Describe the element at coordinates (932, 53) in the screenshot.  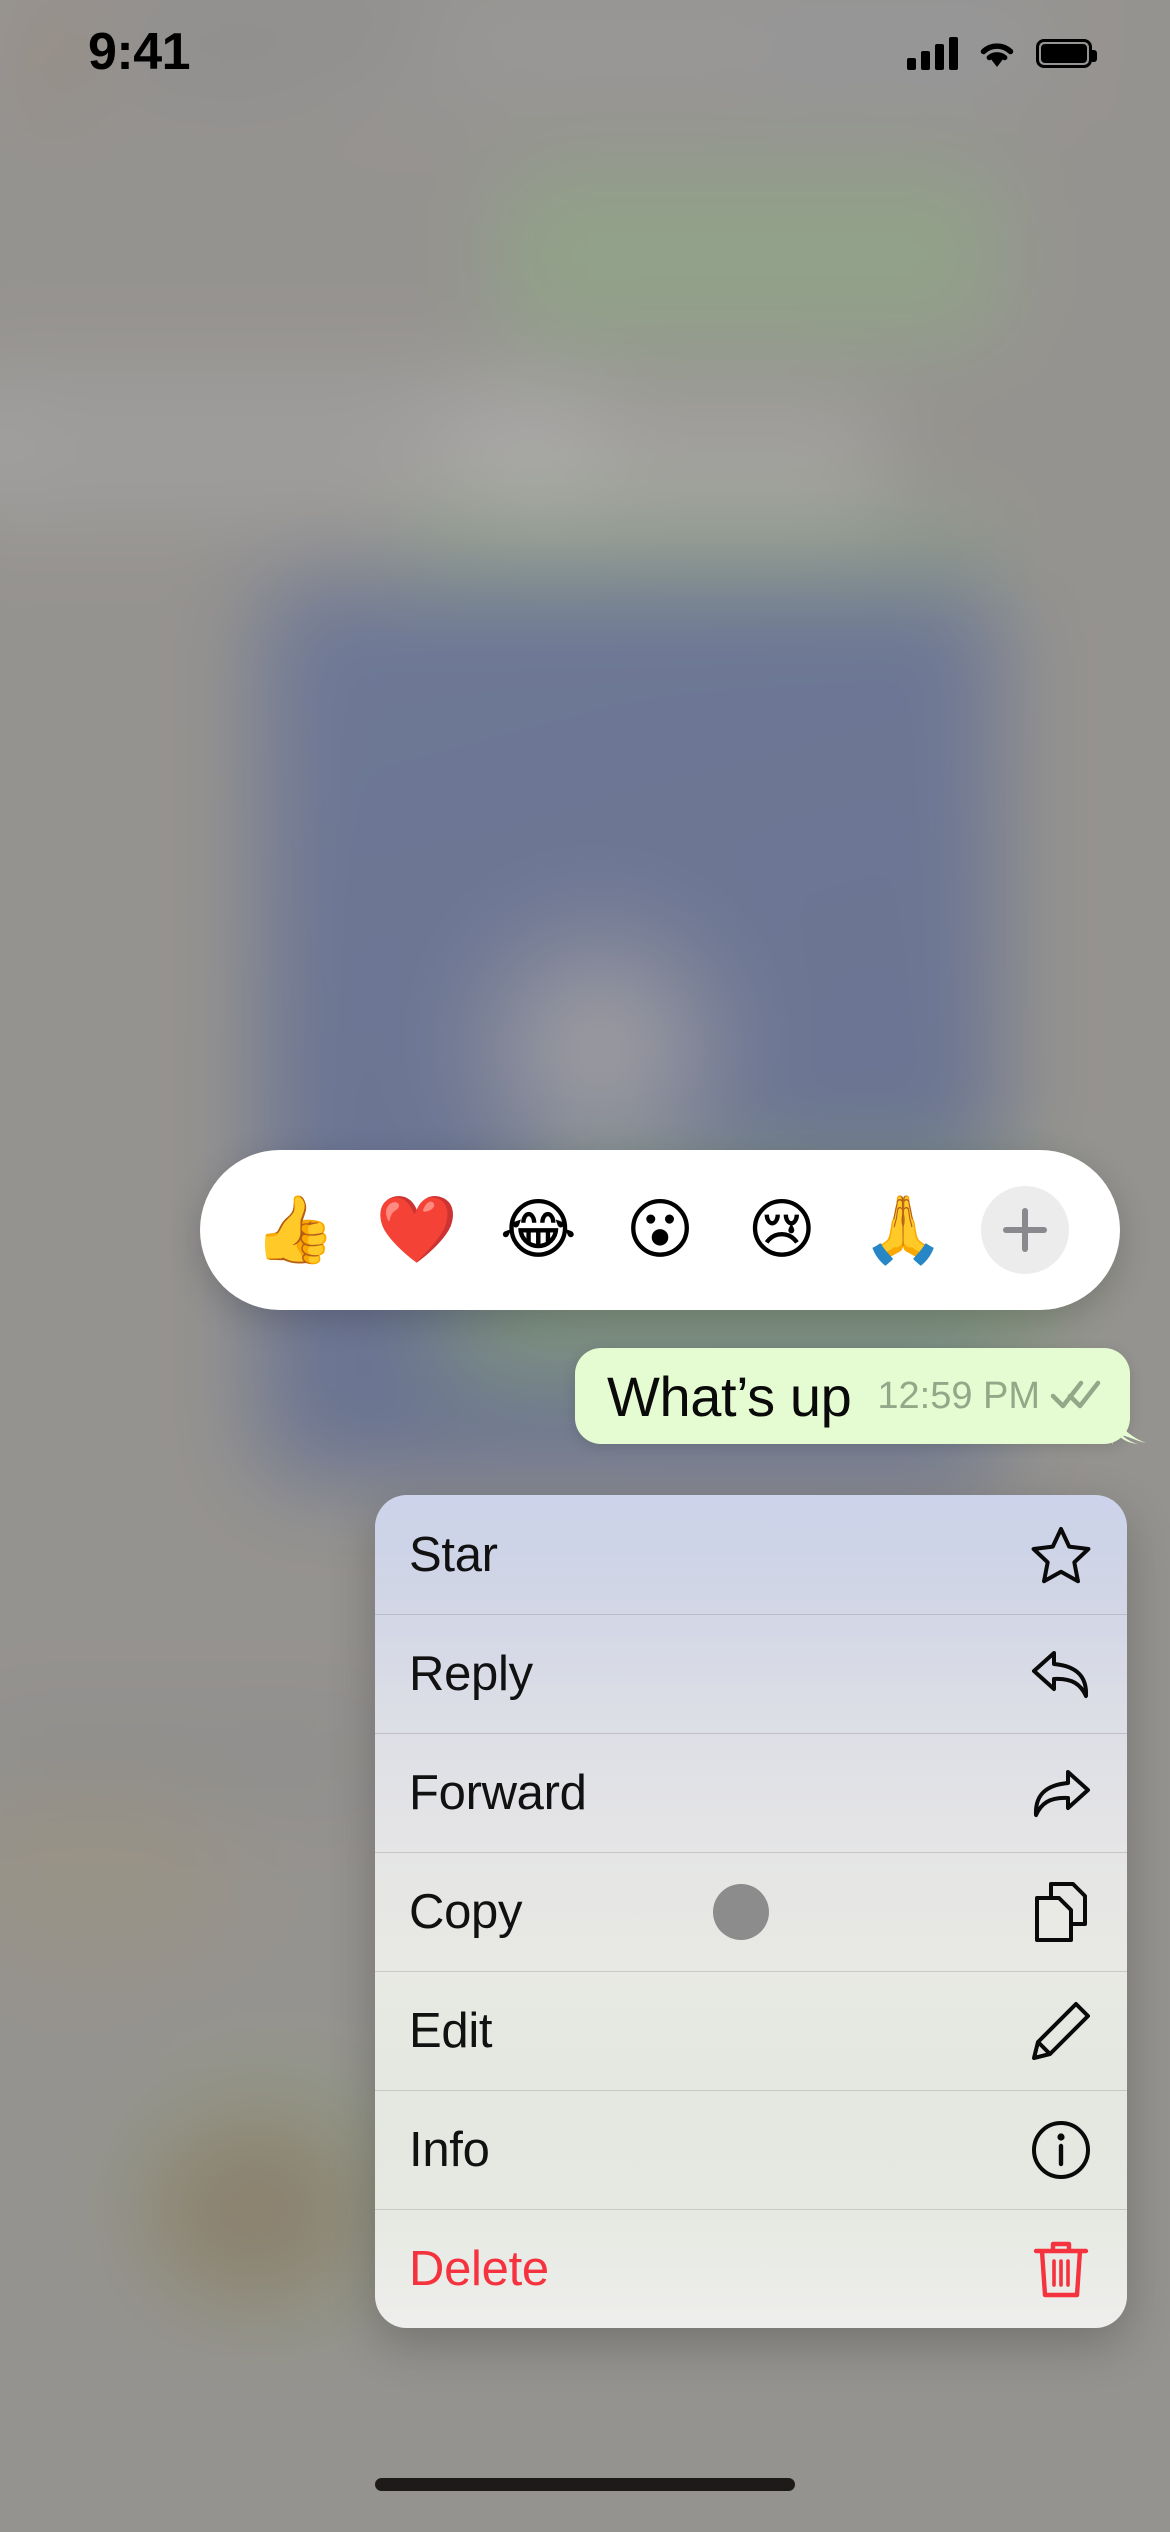
I see `cellular-bars-icon` at that location.